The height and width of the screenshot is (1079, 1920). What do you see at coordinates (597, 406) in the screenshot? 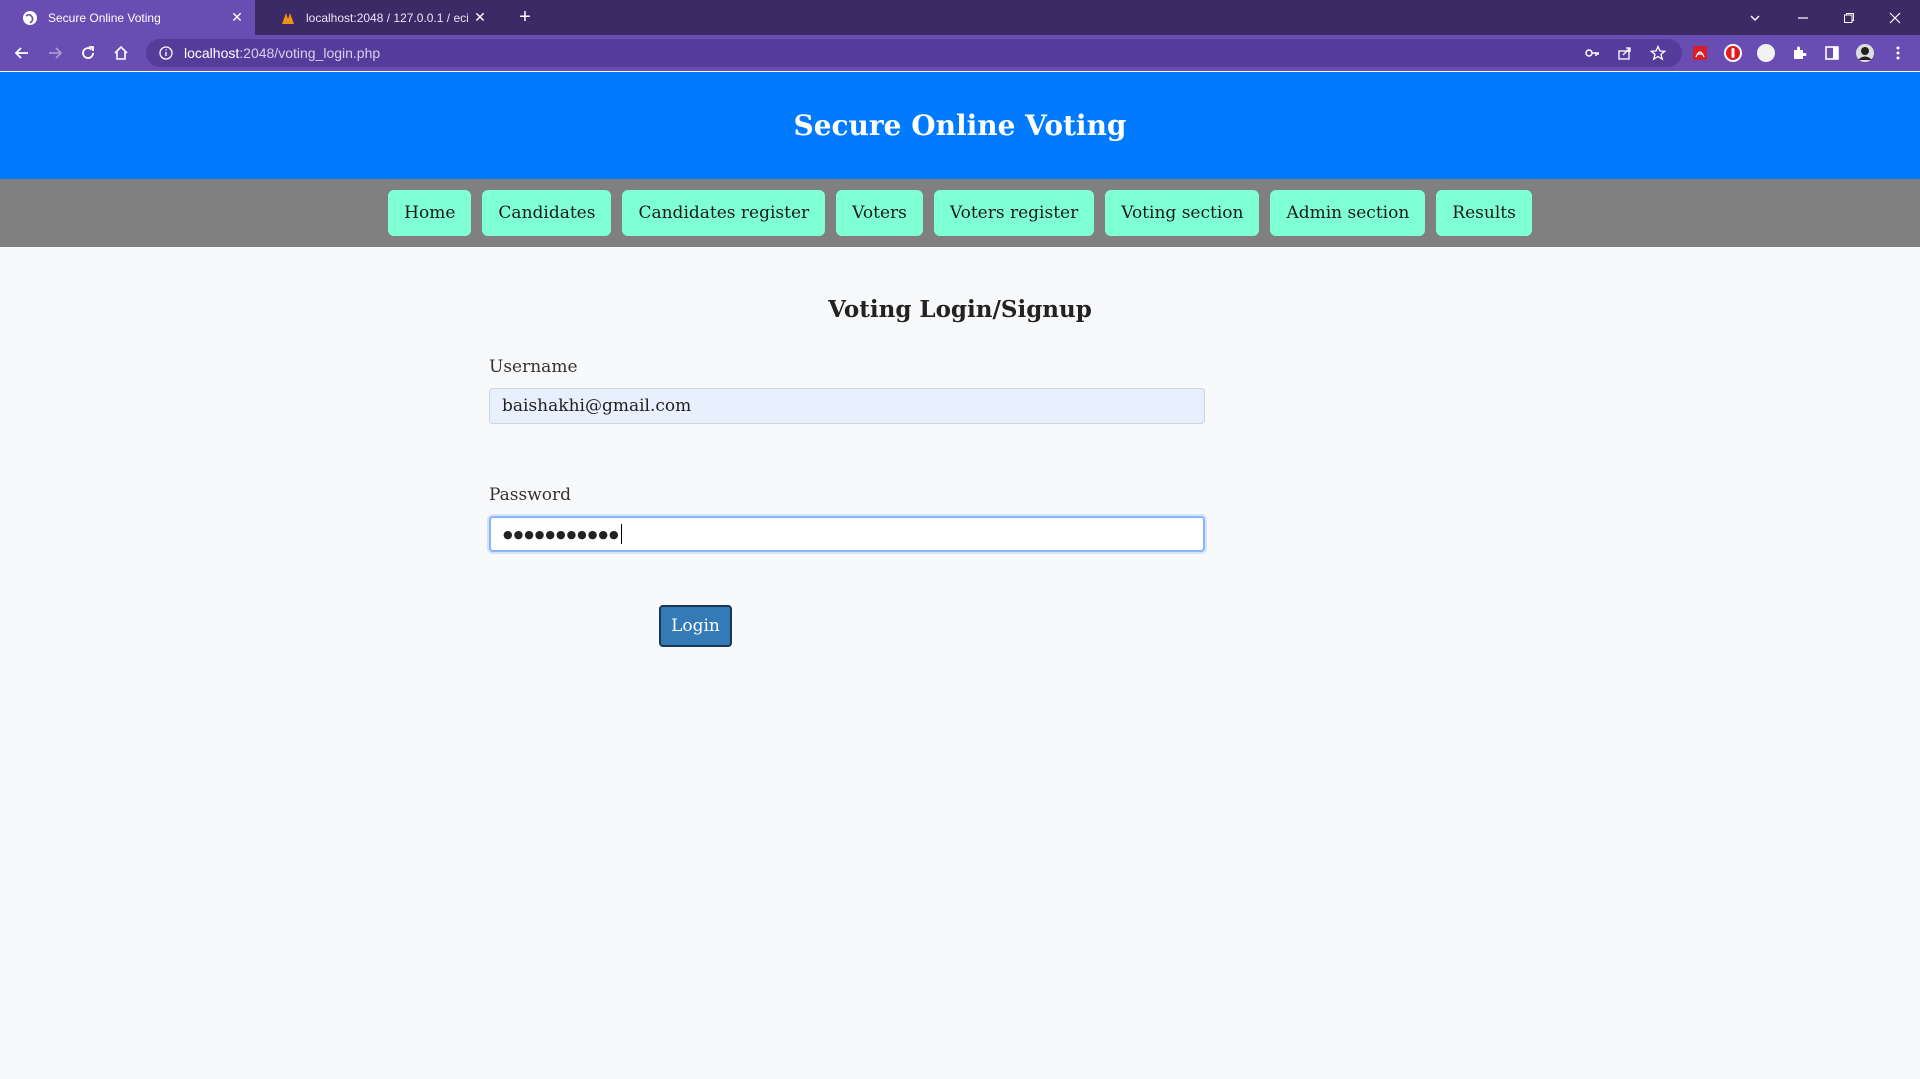
I see `username-value: baishakhi@gmail.com` at bounding box center [597, 406].